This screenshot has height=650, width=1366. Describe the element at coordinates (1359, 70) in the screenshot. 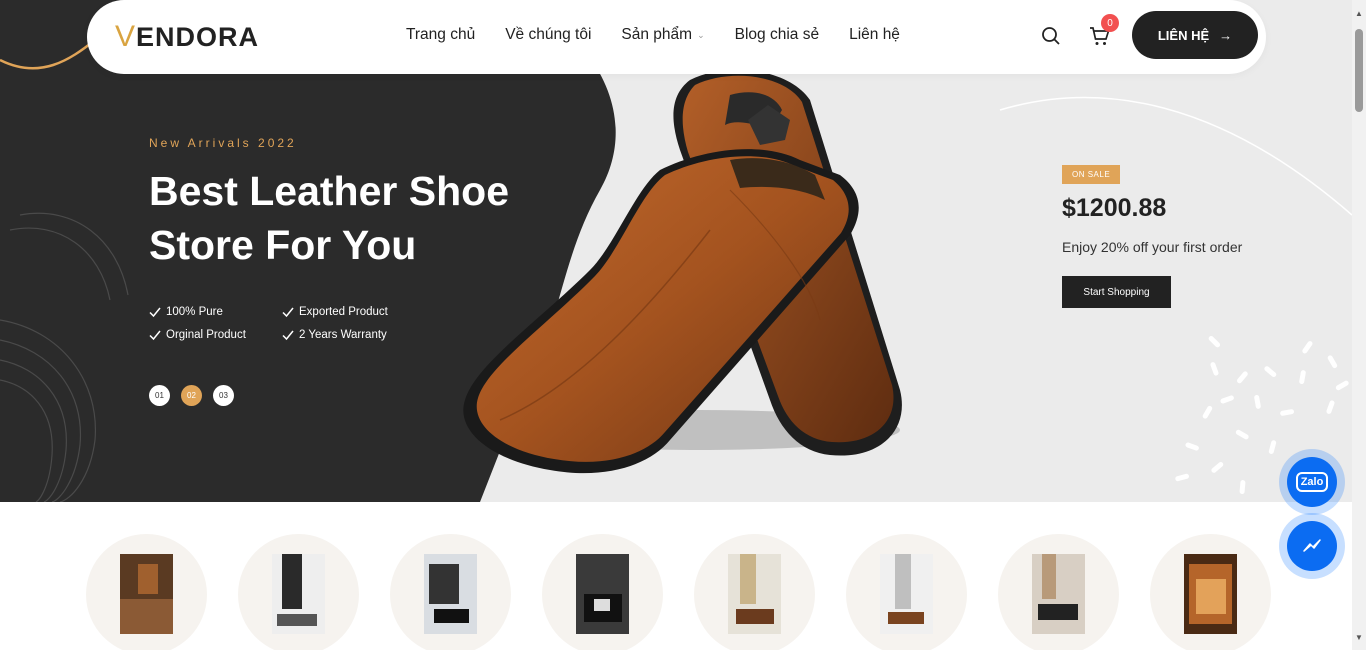

I see `scroll-thumb` at that location.